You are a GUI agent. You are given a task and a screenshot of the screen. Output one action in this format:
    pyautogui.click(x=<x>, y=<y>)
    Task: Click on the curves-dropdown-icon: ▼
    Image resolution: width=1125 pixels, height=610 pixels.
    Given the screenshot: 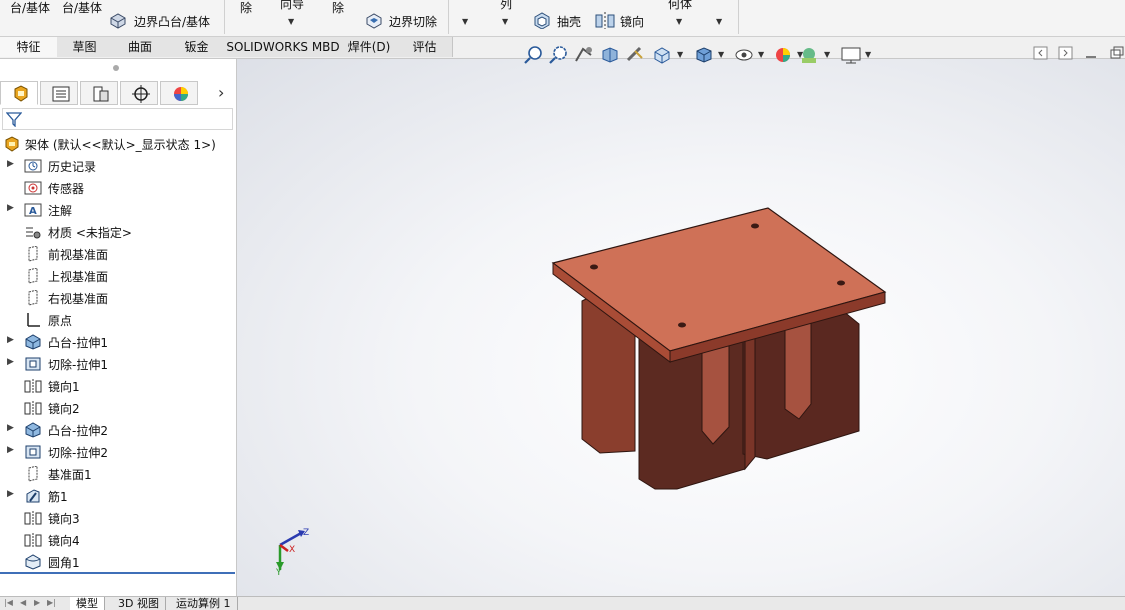 What is the action you would take?
    pyautogui.click(x=719, y=21)
    